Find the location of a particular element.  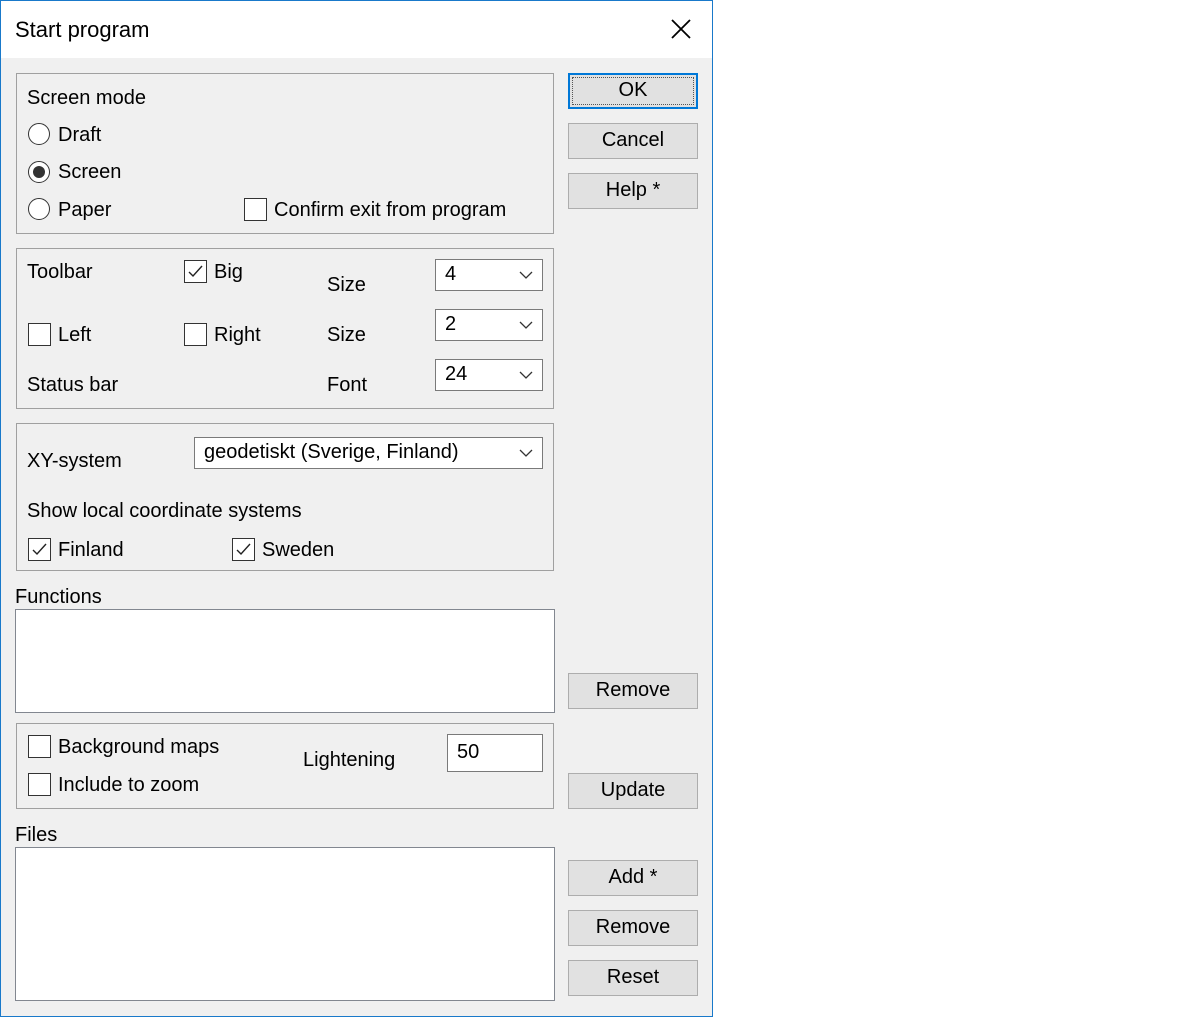

close-button is located at coordinates (681, 29).